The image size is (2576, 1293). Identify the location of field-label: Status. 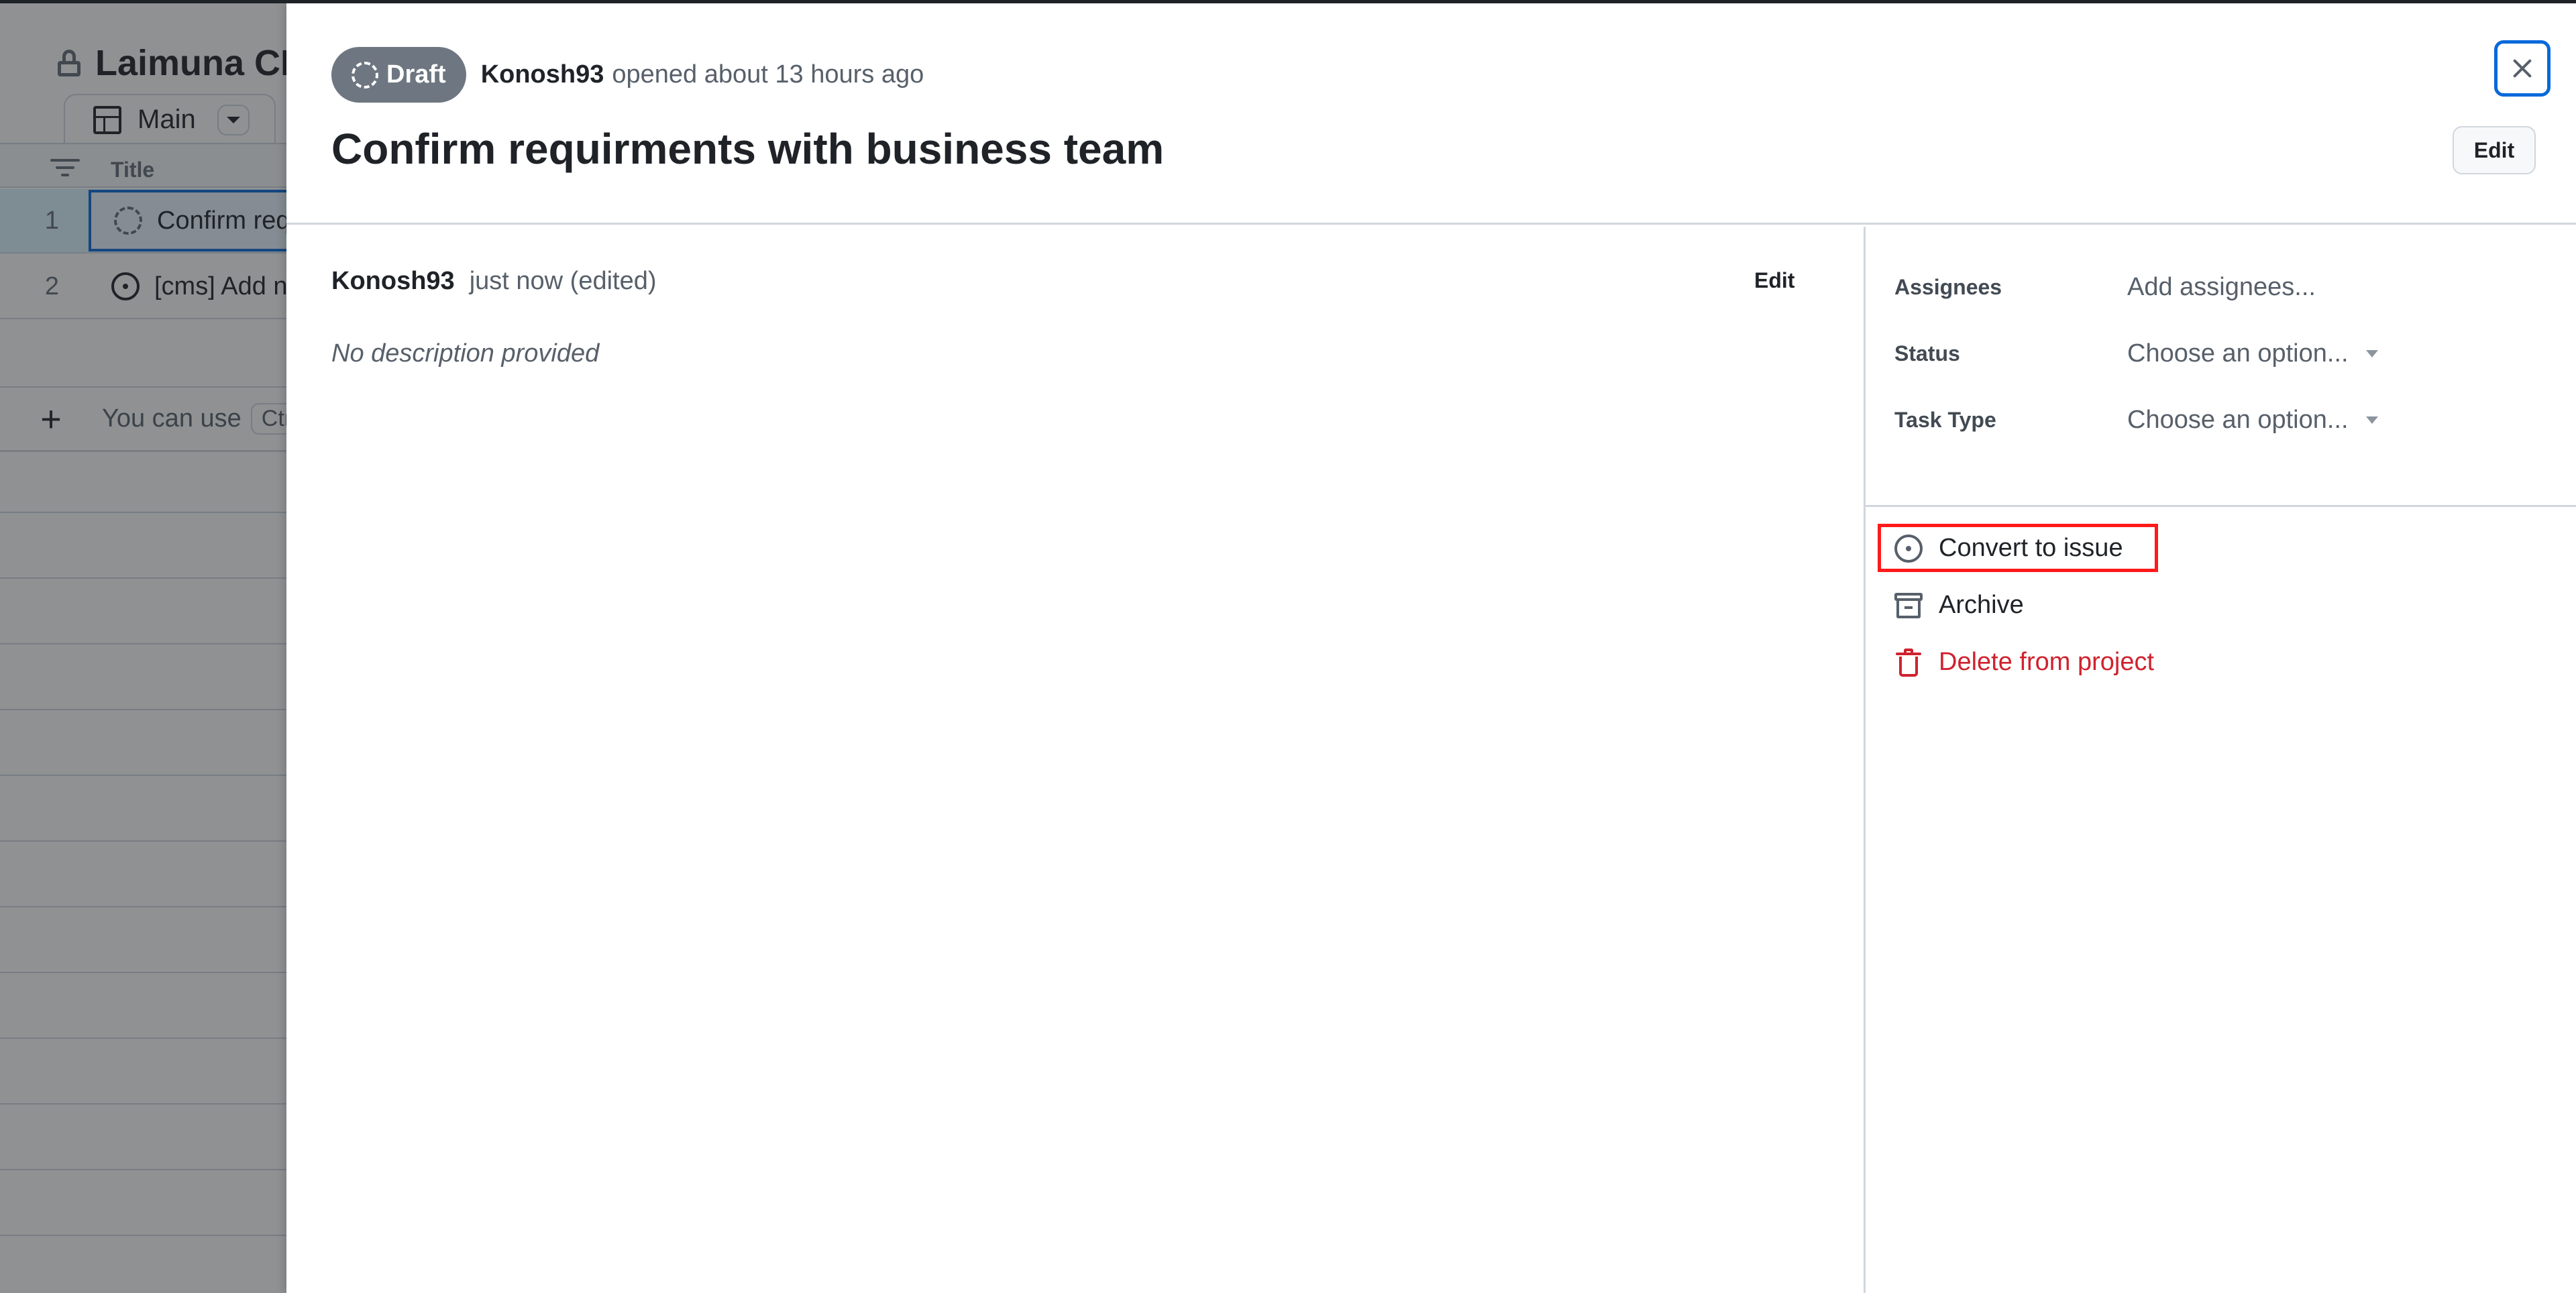
(1927, 353).